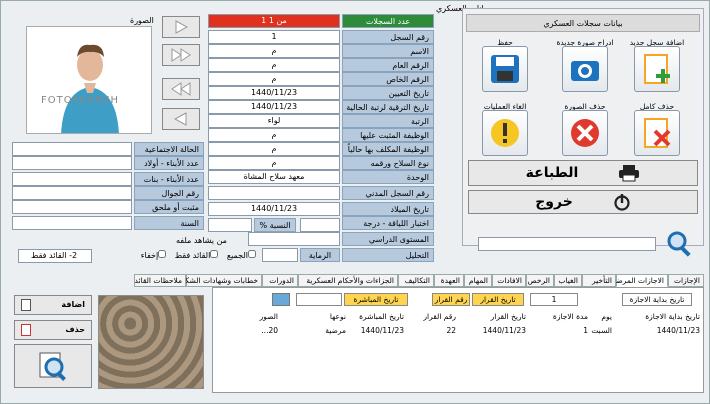 The image size is (710, 404). I want to click on preview-button, so click(53, 366).